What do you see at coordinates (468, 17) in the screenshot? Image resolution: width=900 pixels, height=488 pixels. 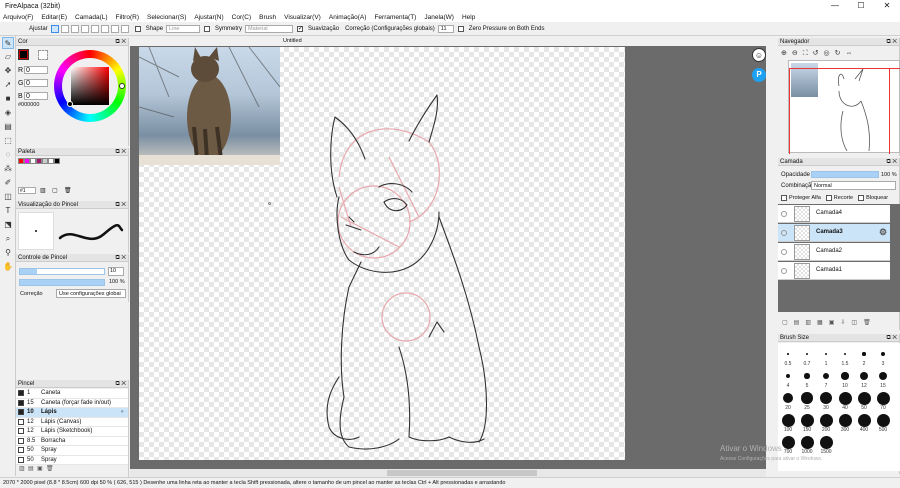 I see `menu-help: Help` at bounding box center [468, 17].